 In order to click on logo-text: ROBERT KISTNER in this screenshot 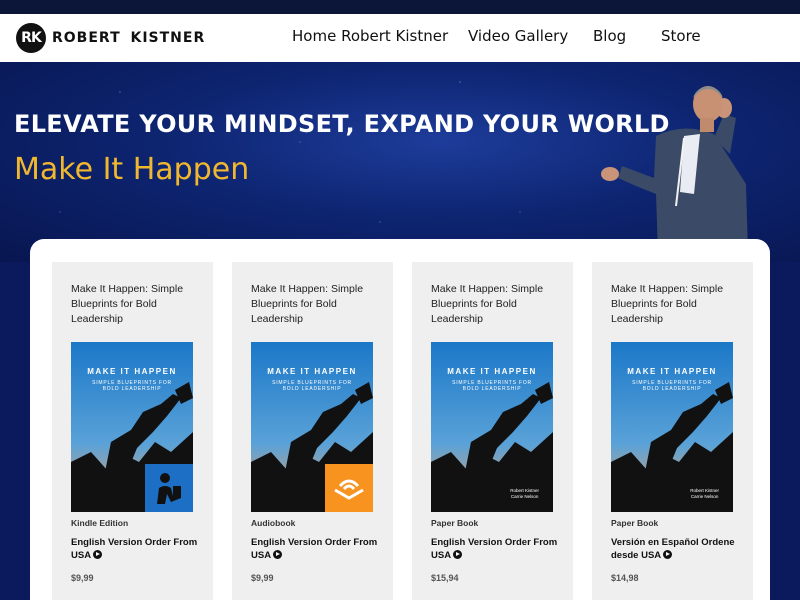, I will do `click(129, 38)`.